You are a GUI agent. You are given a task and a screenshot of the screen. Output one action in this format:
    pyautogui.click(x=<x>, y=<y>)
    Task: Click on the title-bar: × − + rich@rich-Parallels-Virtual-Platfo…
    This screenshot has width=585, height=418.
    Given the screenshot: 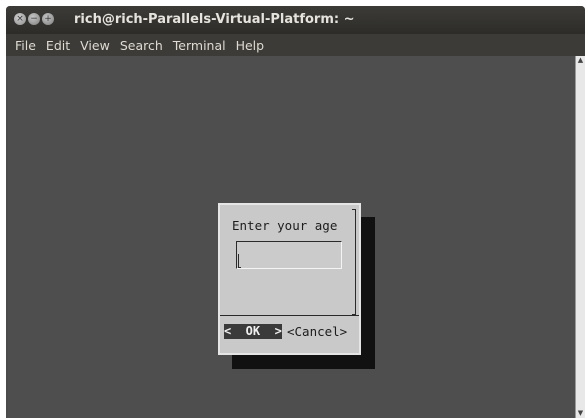 What is the action you would take?
    pyautogui.click(x=295, y=20)
    